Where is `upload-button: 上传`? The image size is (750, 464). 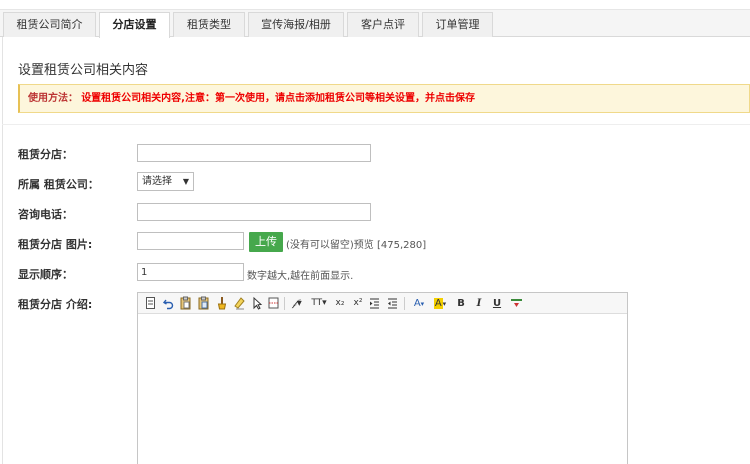
upload-button: 上传 is located at coordinates (266, 242).